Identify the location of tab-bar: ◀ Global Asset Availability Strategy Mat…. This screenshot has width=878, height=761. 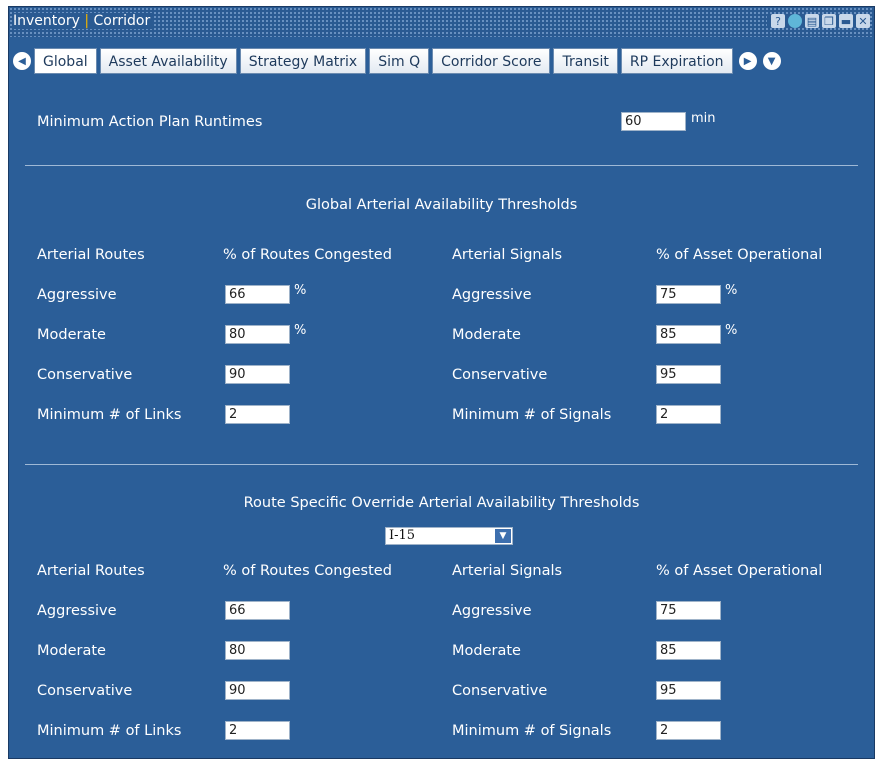
(441, 61).